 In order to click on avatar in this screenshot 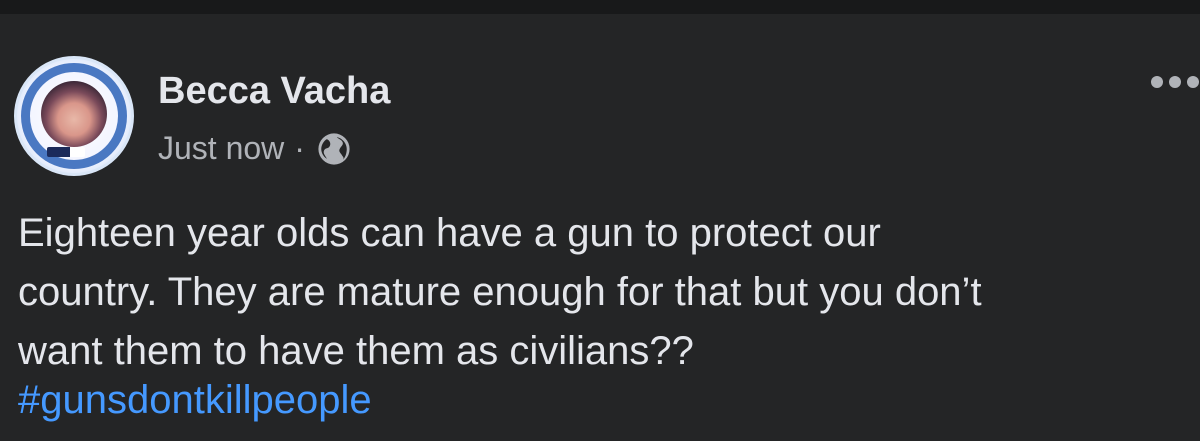, I will do `click(74, 116)`.